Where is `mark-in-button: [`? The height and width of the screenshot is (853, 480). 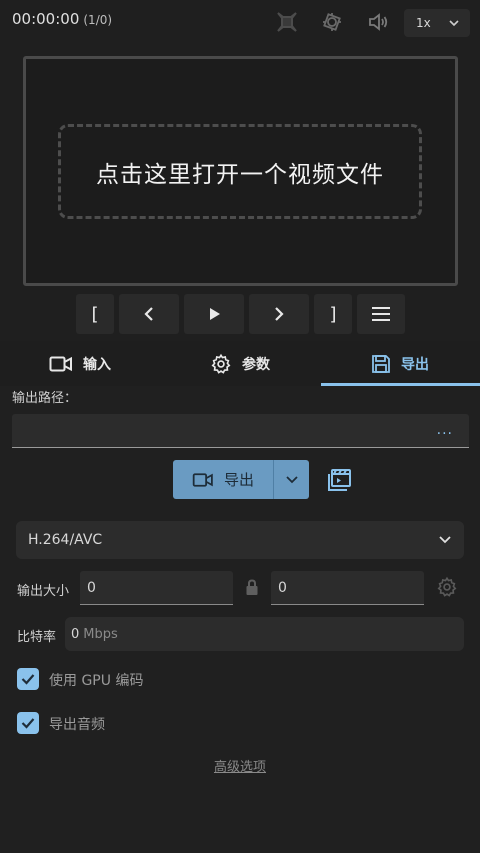 mark-in-button: [ is located at coordinates (95, 314).